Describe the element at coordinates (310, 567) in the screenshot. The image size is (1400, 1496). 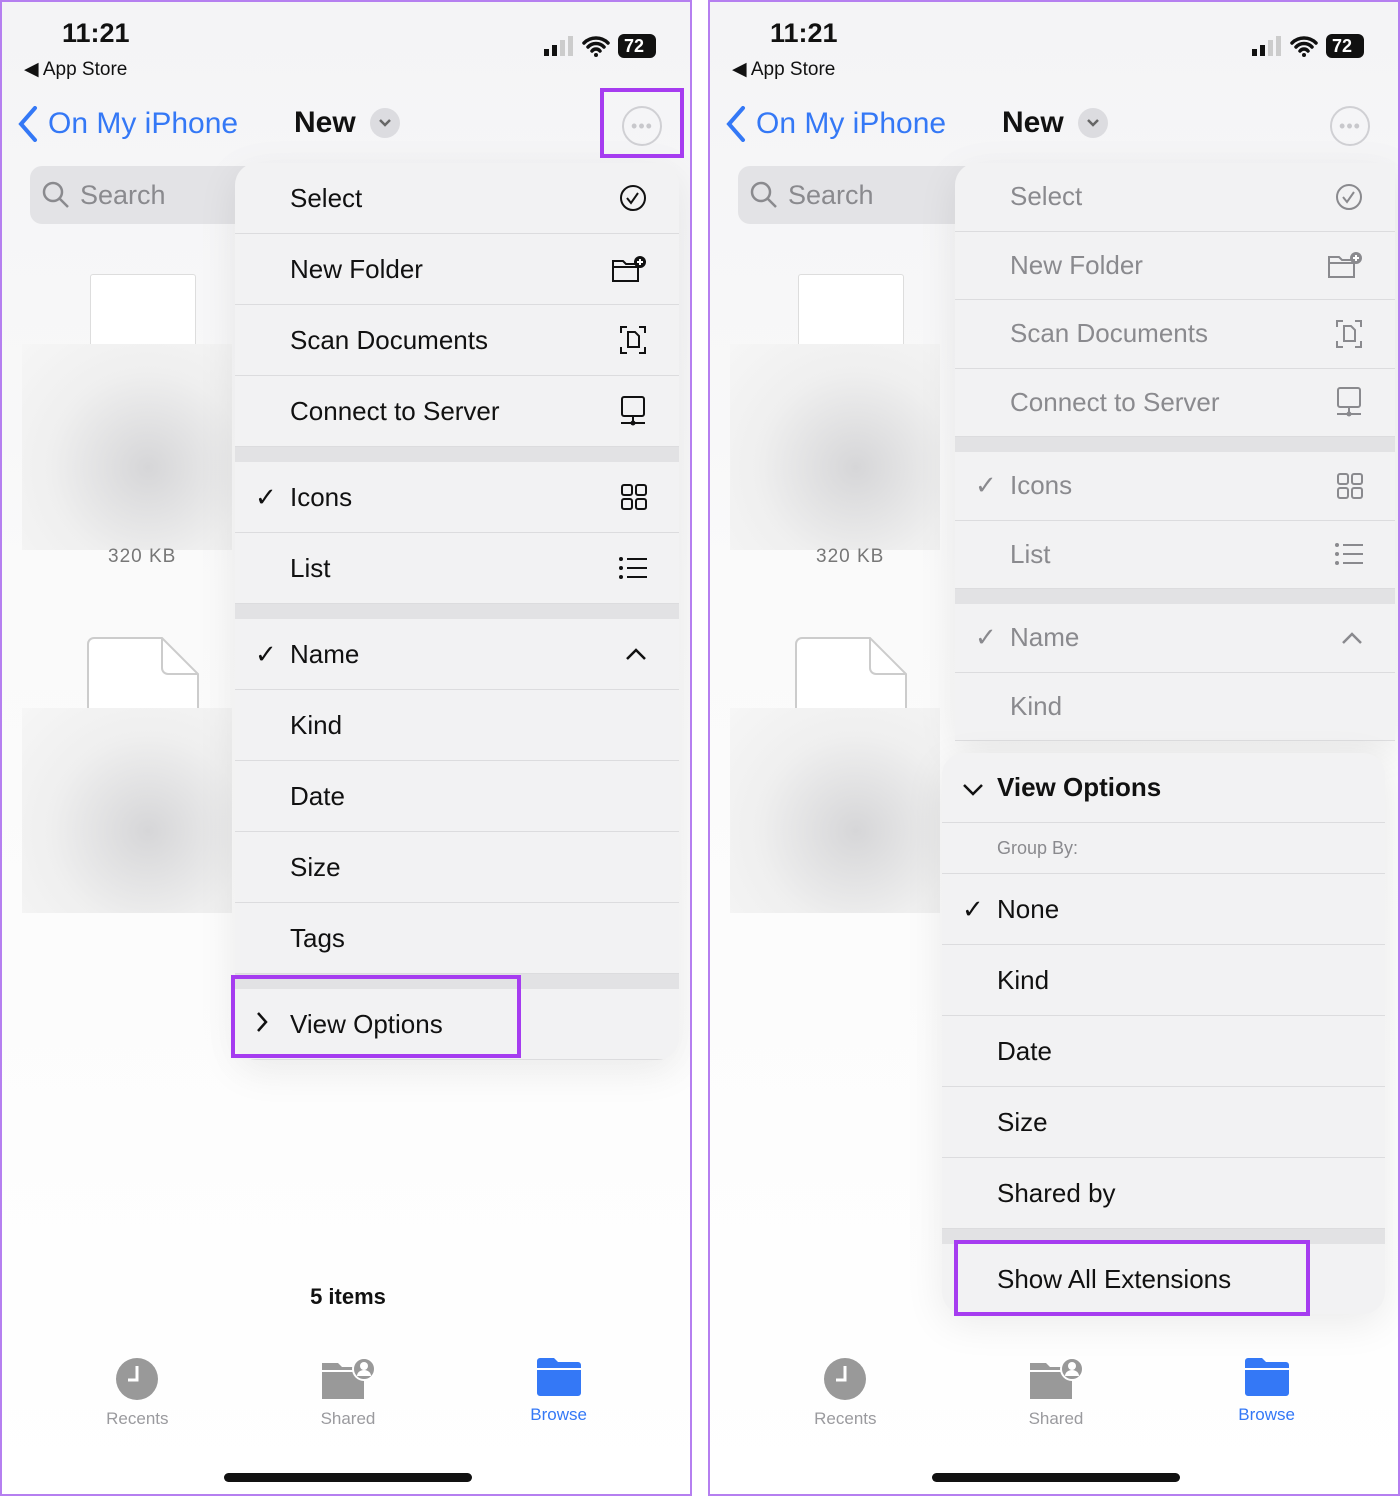
I see `menu-item-label: List` at that location.